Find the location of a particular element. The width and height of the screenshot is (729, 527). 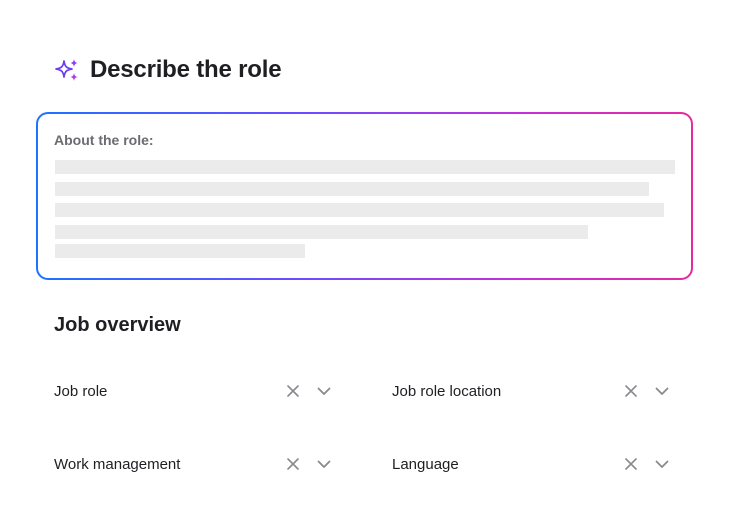

sparkle-icon is located at coordinates (67, 70).